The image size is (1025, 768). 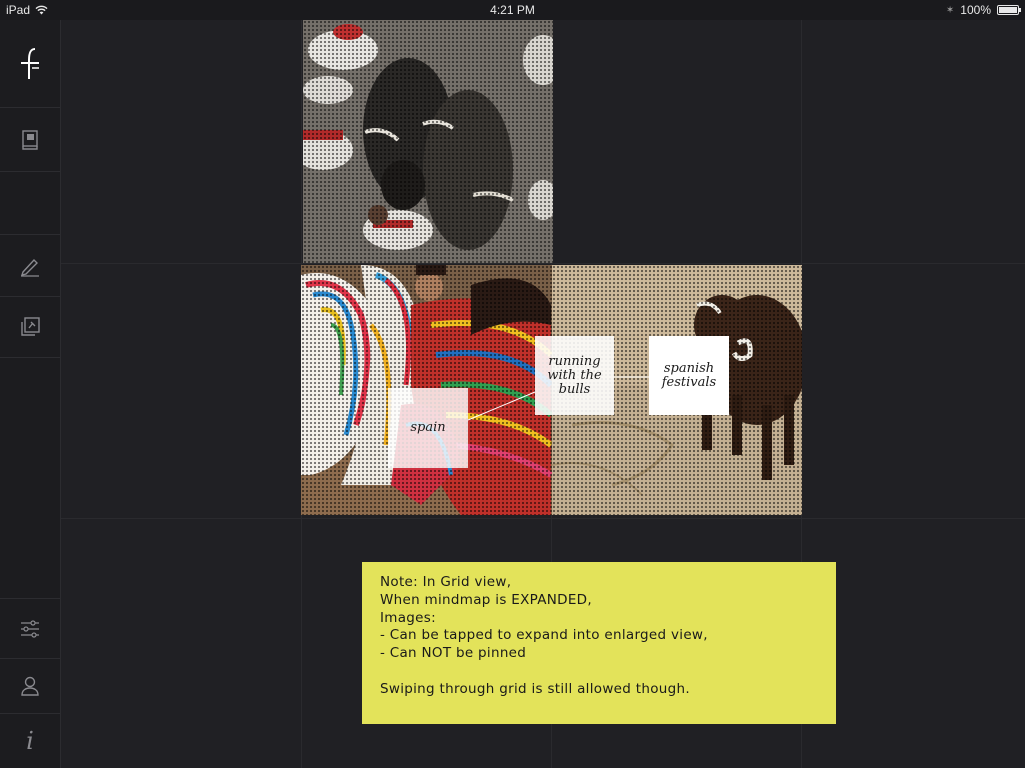 What do you see at coordinates (453, 653) in the screenshot?
I see `note-line: - Can NOT be pinned` at bounding box center [453, 653].